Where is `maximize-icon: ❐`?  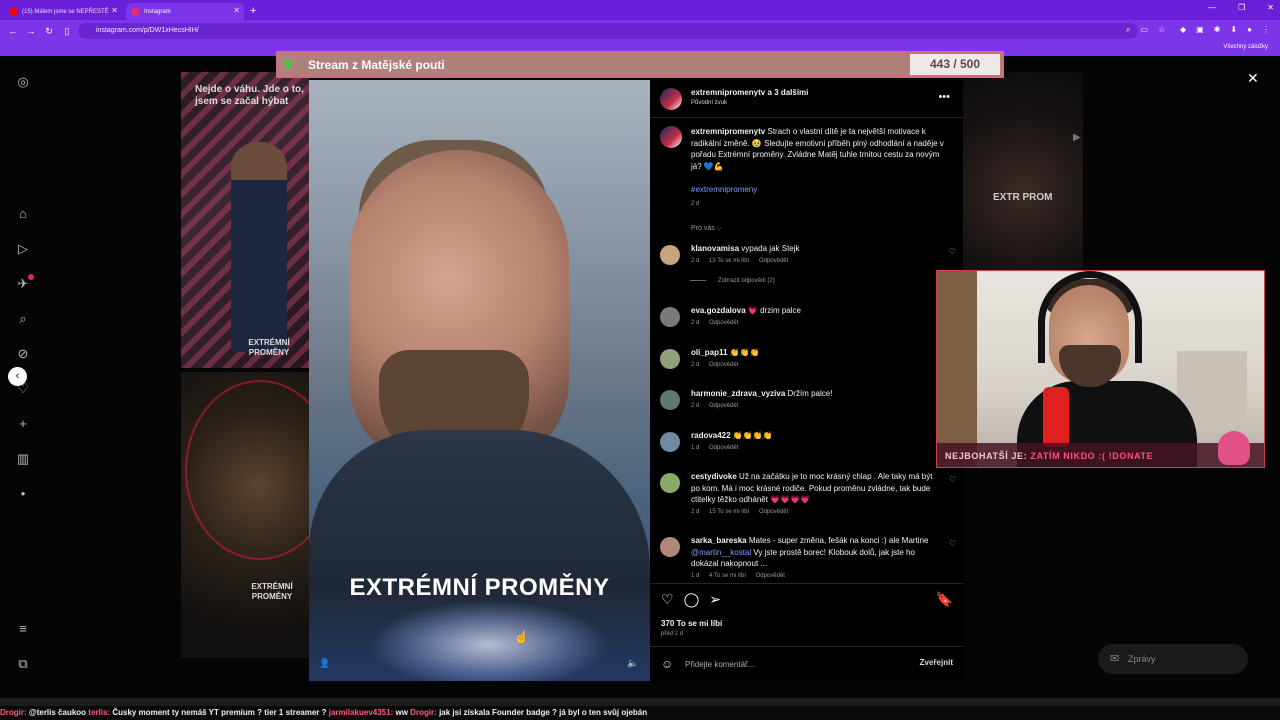
maximize-icon: ❐ is located at coordinates (1241, 7).